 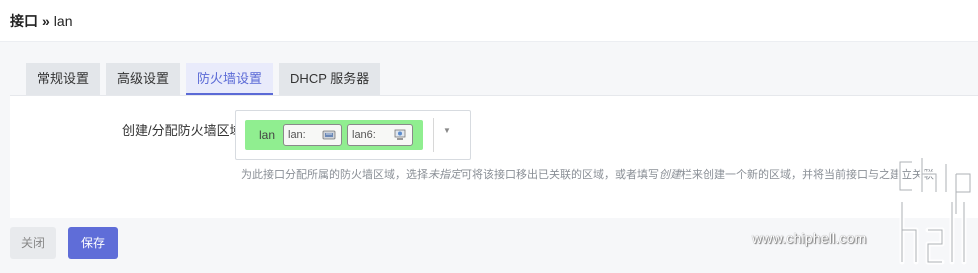 What do you see at coordinates (364, 135) in the screenshot?
I see `device-chip-label: lan6:` at bounding box center [364, 135].